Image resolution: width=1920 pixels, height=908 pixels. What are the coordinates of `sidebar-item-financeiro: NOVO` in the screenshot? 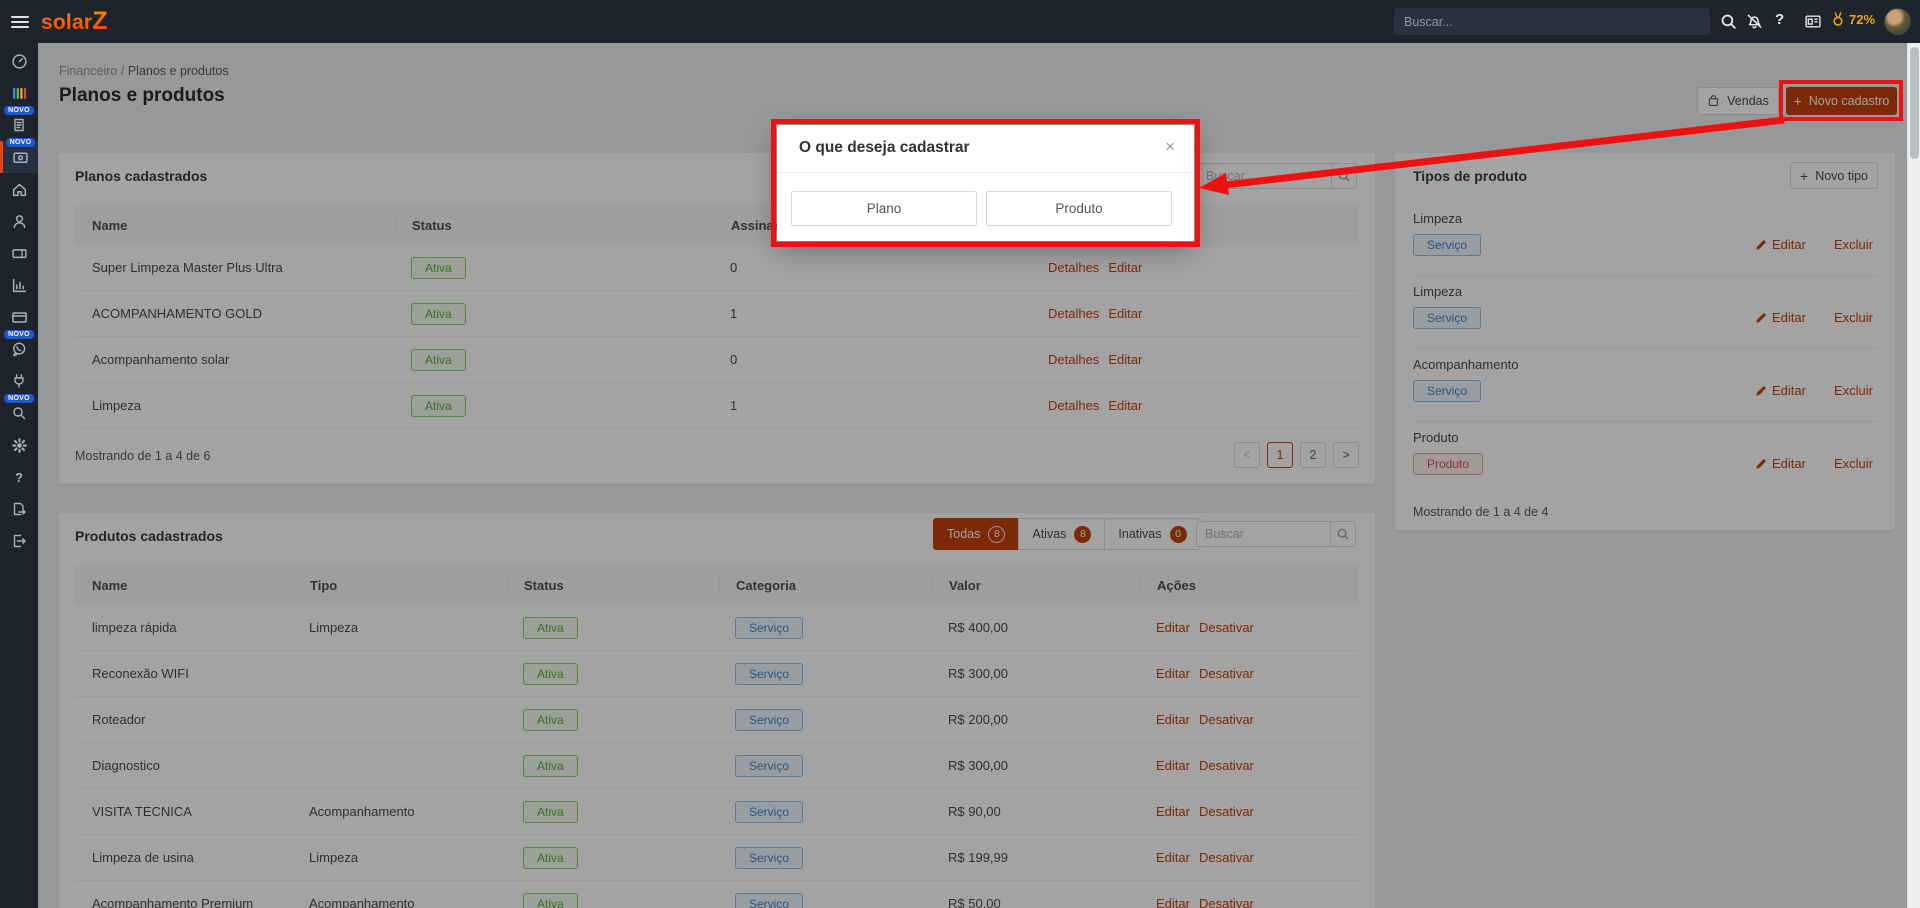 It's located at (19, 155).